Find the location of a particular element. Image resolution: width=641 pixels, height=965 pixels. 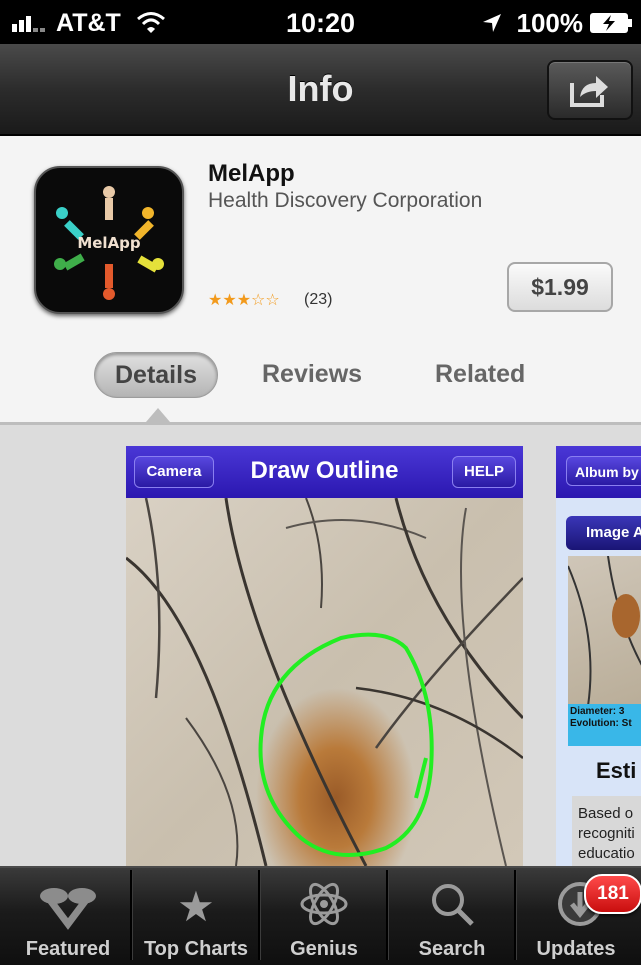

body-line: recogniti is located at coordinates (606, 833).